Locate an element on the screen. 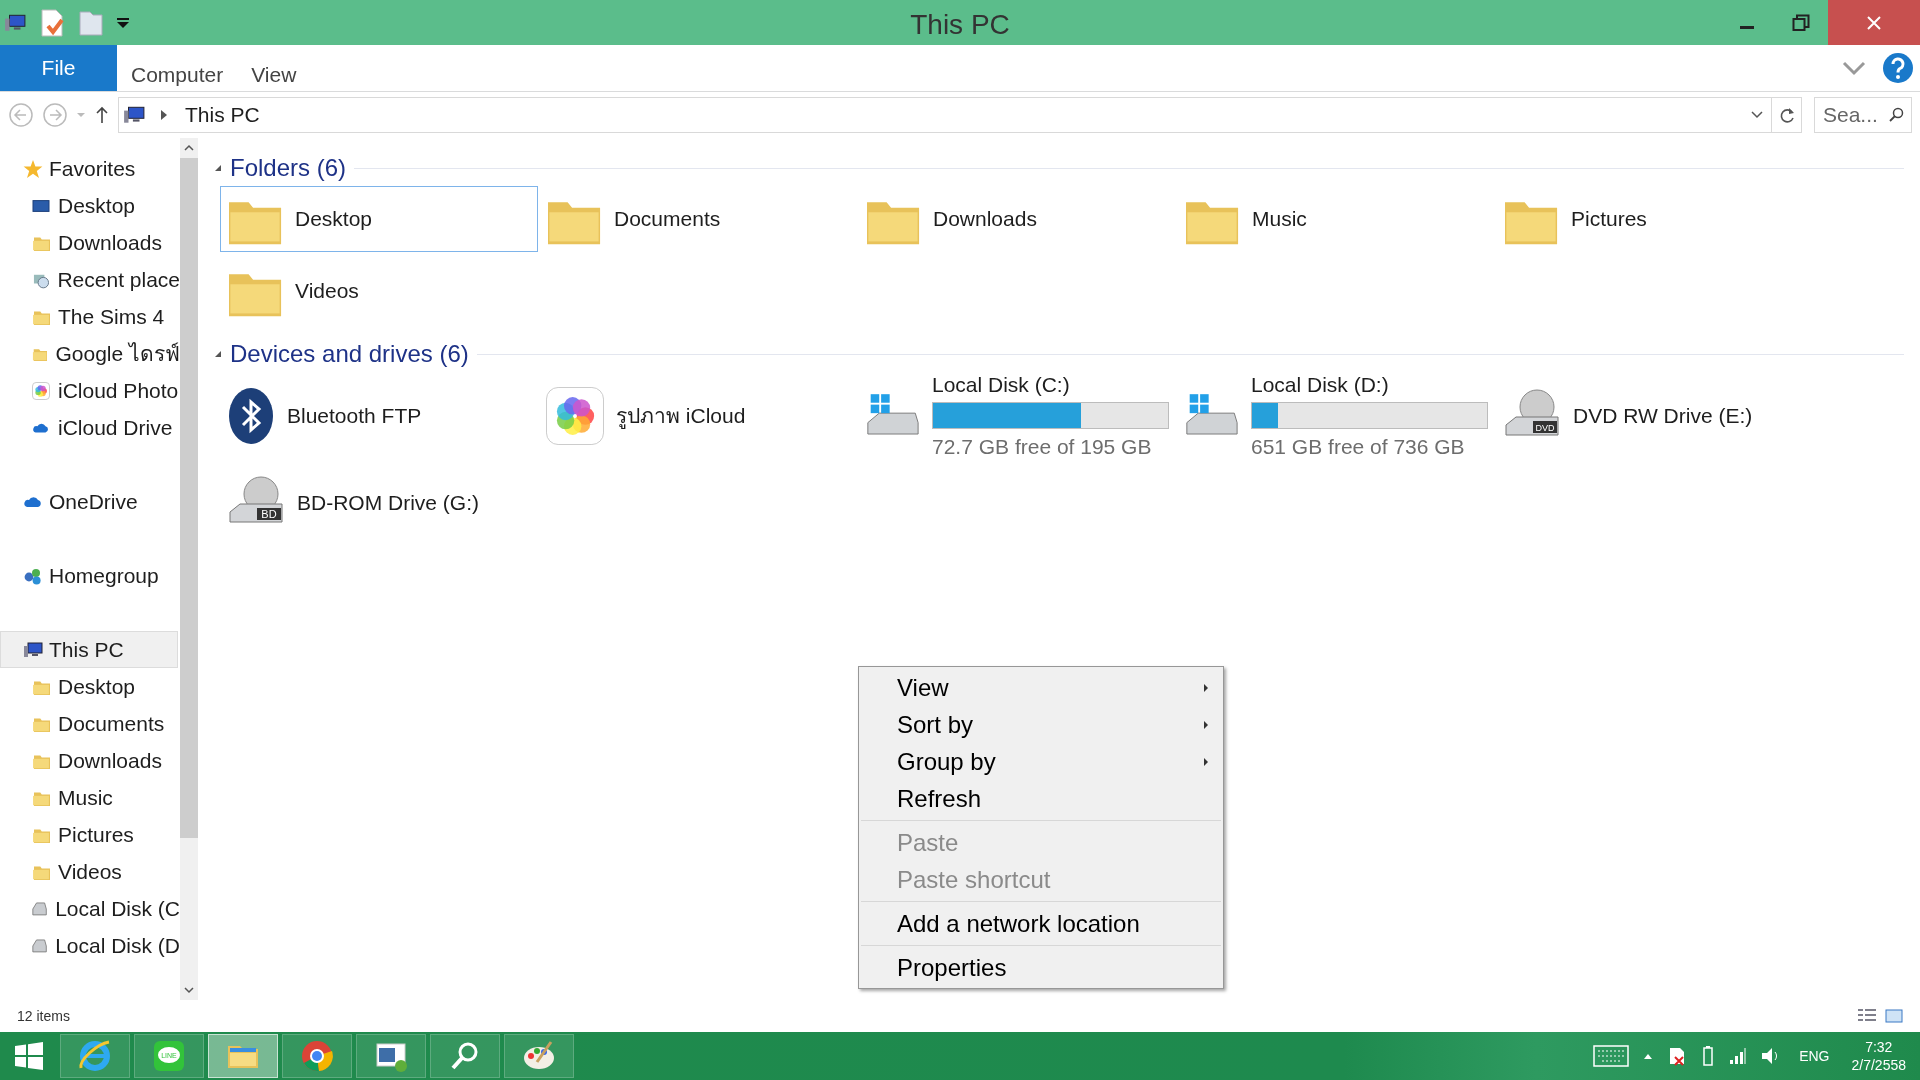 The image size is (1920, 1080). sidebar-item: Homegroup is located at coordinates (90, 575).